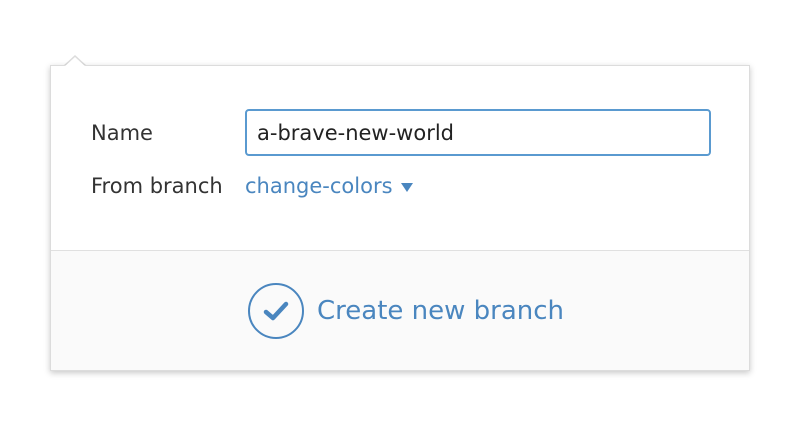 This screenshot has height=440, width=800. Describe the element at coordinates (75, 61) in the screenshot. I see `popover-arrow-fill` at that location.